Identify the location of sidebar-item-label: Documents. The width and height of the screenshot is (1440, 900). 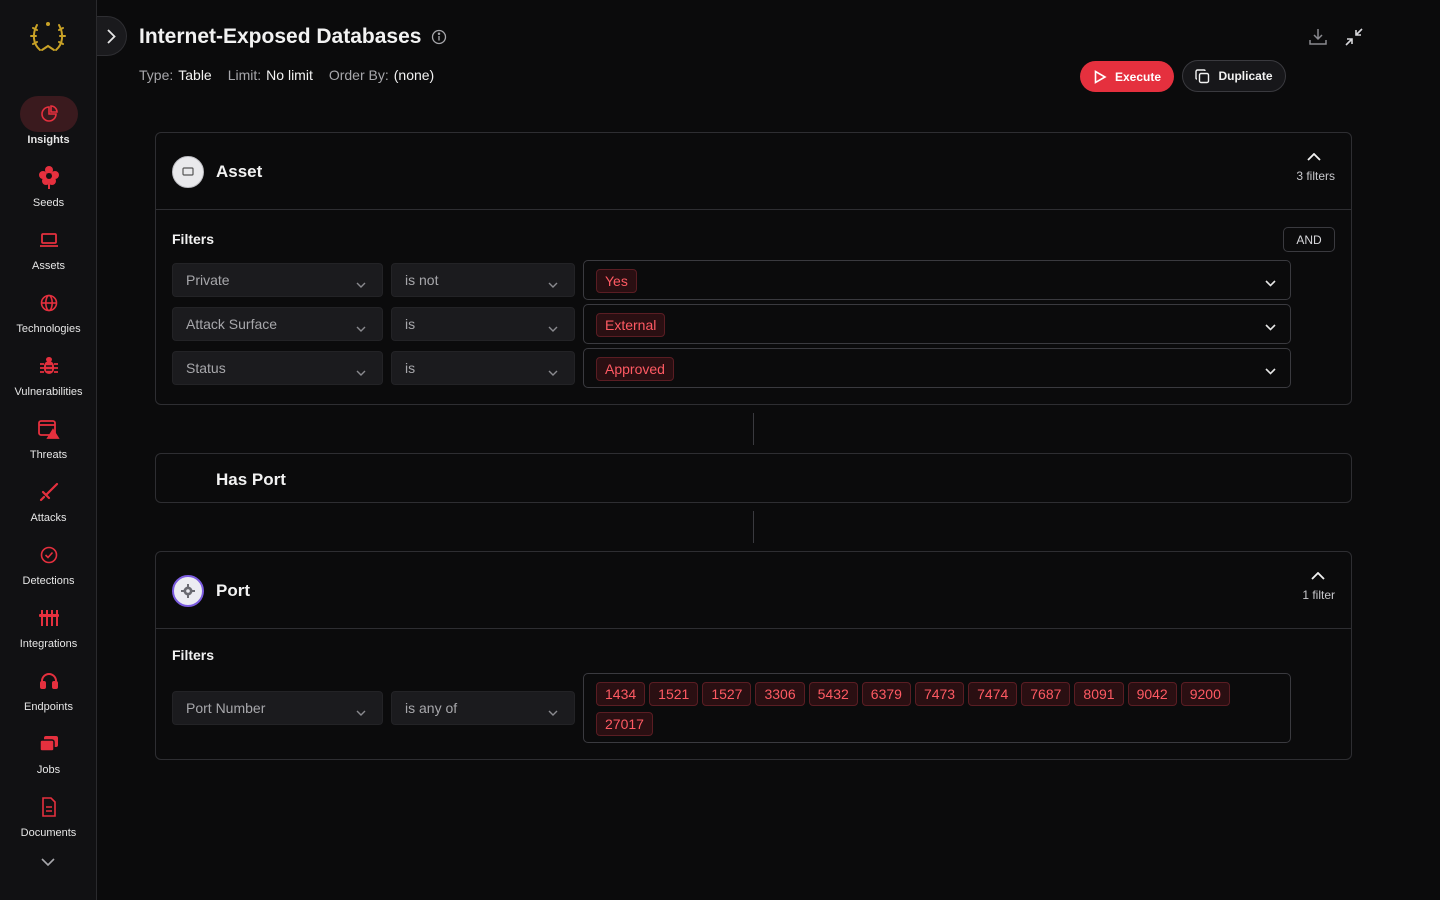
(48, 833).